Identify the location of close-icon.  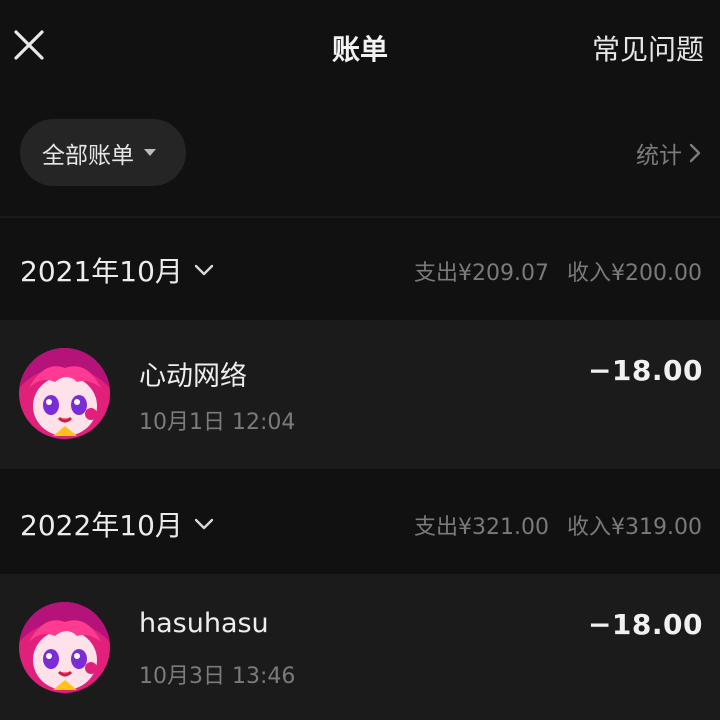
(29, 45).